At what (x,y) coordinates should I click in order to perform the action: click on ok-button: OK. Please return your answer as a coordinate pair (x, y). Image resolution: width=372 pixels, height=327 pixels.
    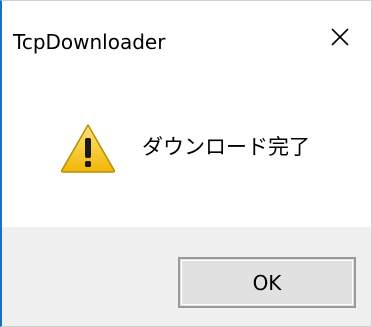
    Looking at the image, I should click on (267, 282).